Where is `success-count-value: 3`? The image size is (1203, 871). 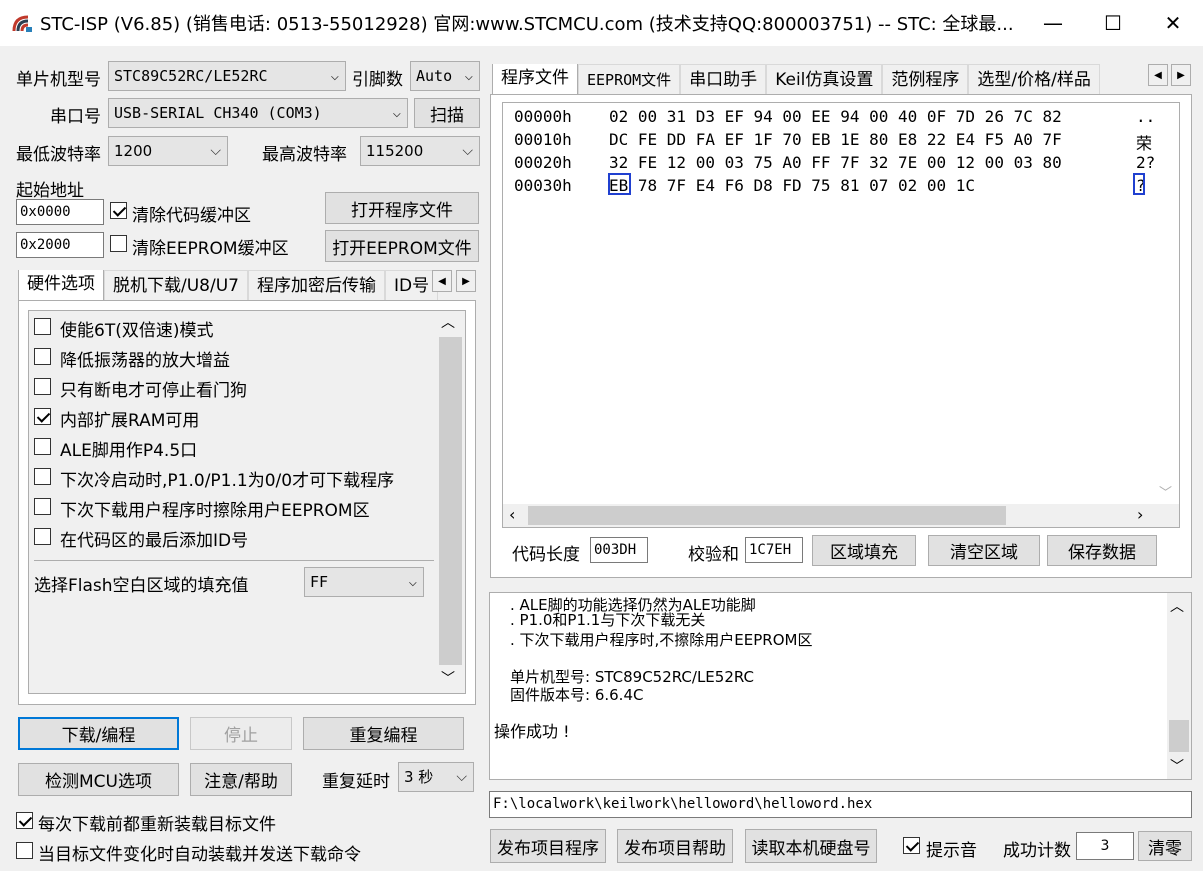
success-count-value: 3 is located at coordinates (1105, 846).